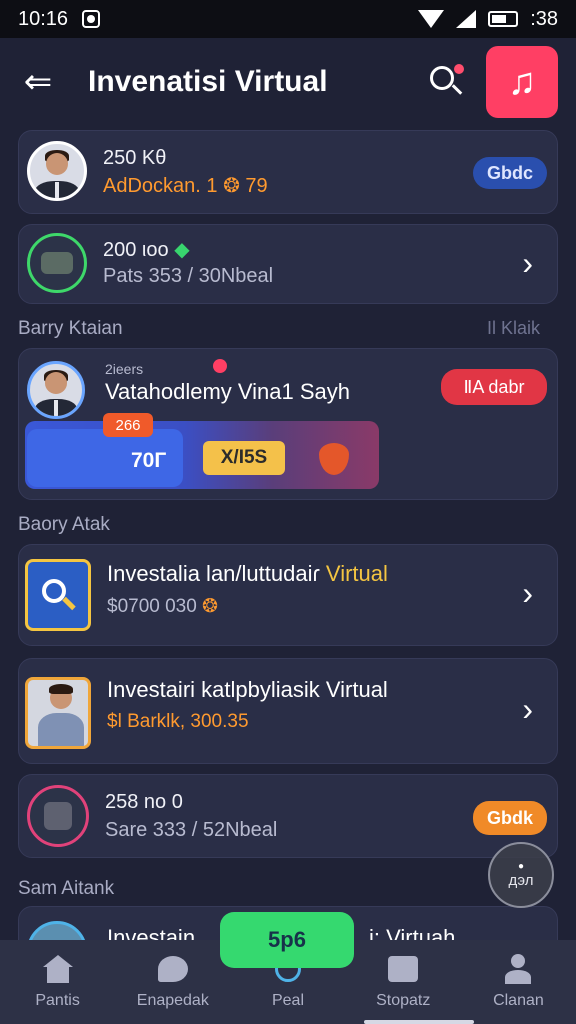 This screenshot has height=1024, width=576. I want to click on home-indicator, so click(419, 1022).